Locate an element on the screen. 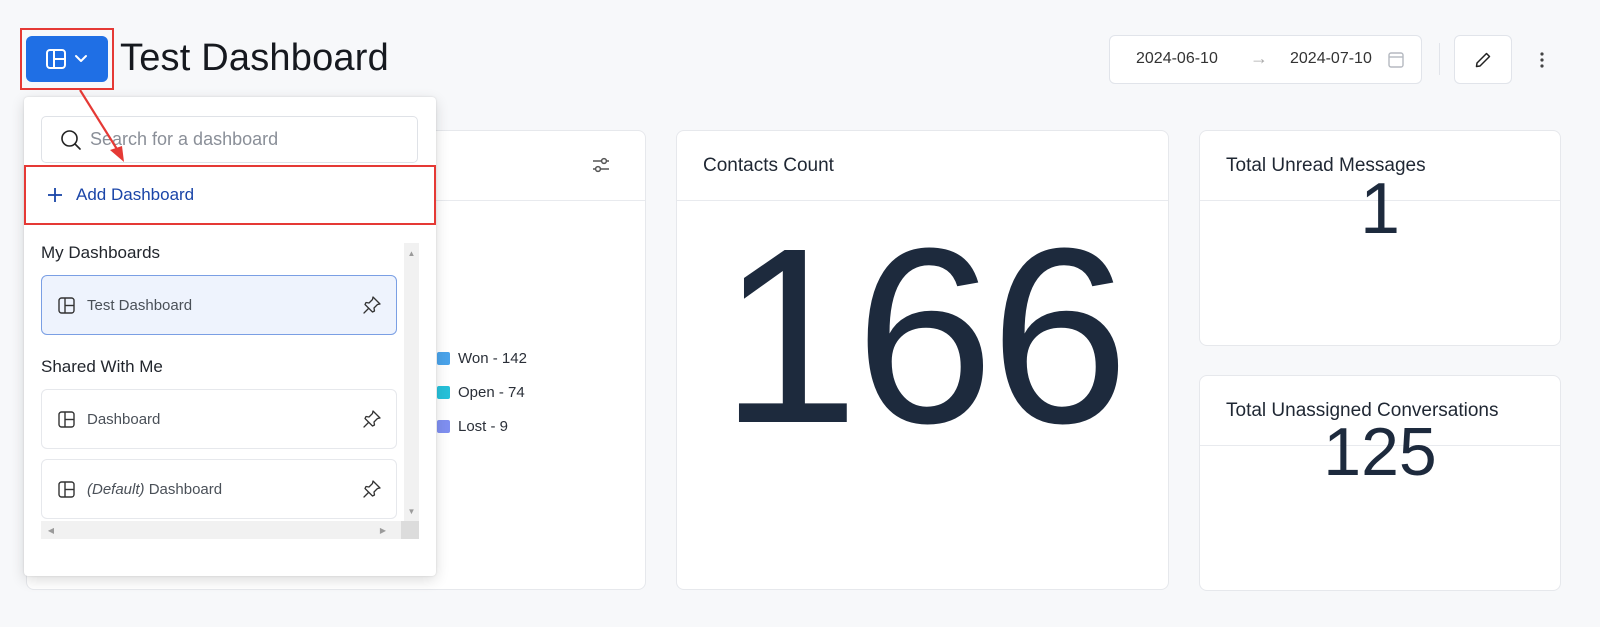 Image resolution: width=1600 pixels, height=627 pixels. chevron-down-icon is located at coordinates (81, 58).